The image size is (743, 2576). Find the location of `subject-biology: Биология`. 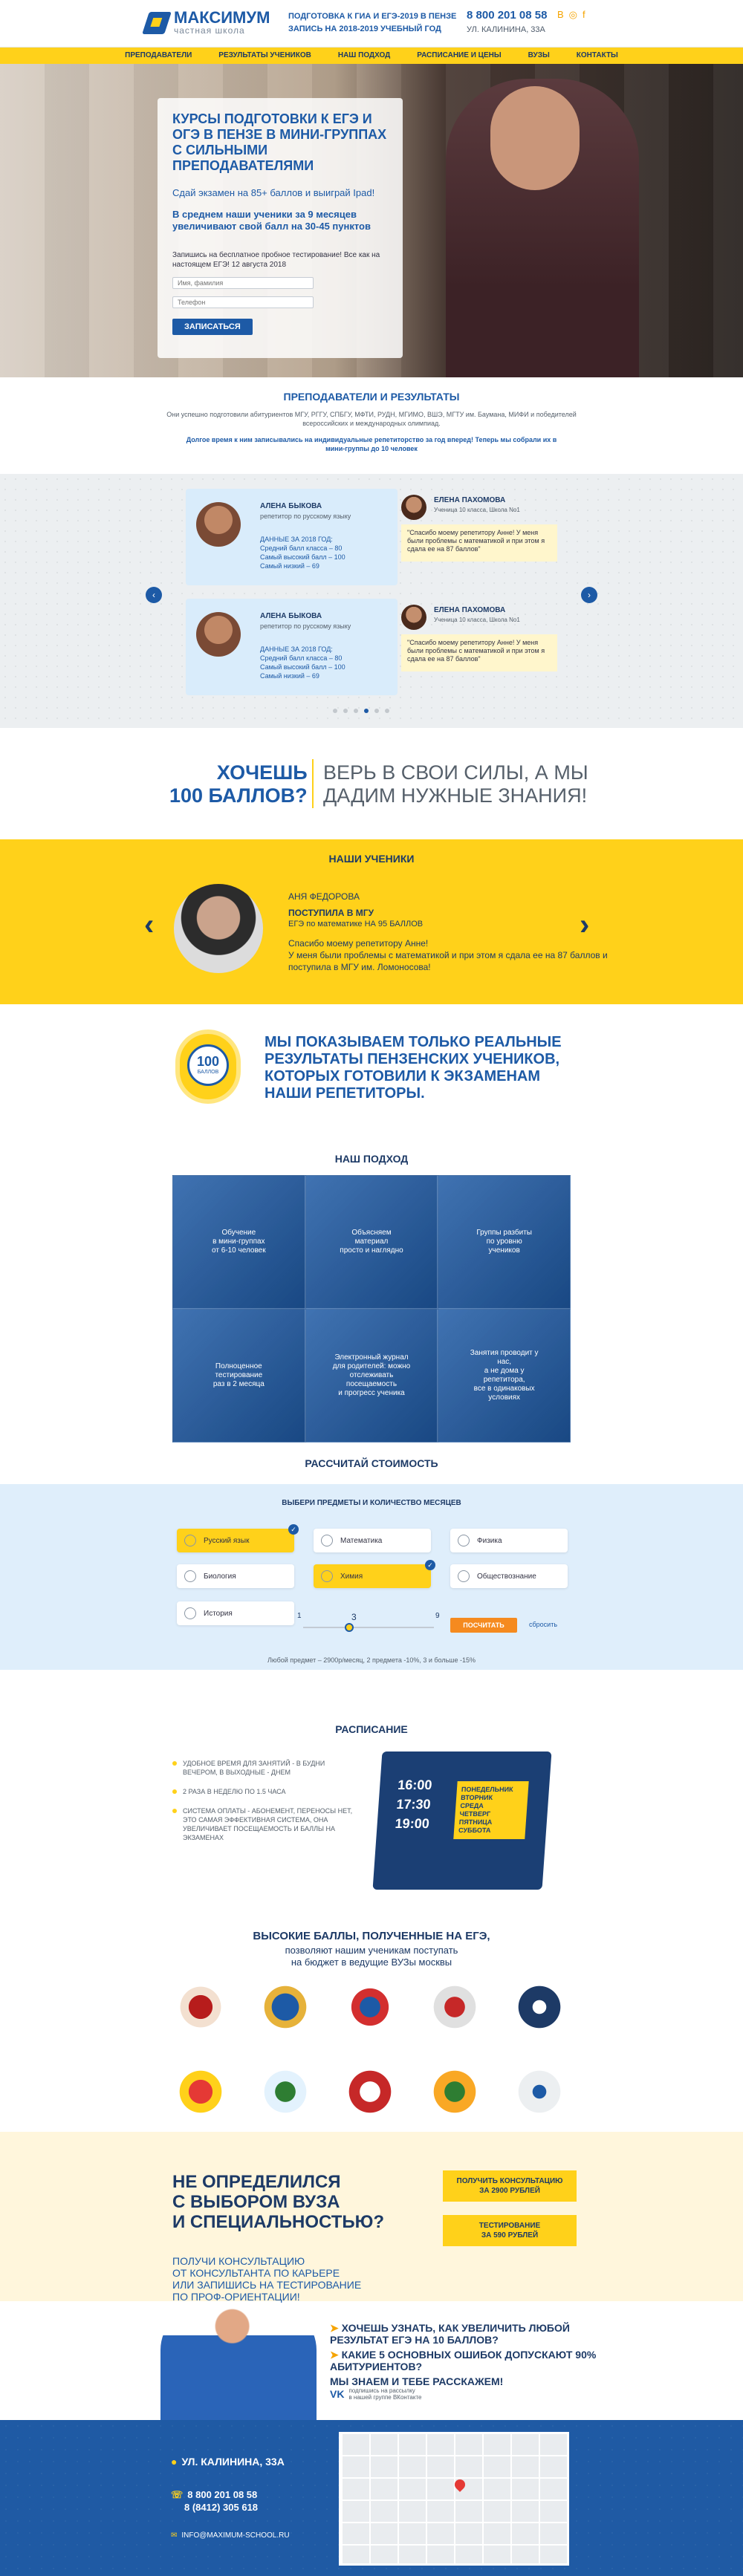

subject-biology: Биология is located at coordinates (235, 1576).